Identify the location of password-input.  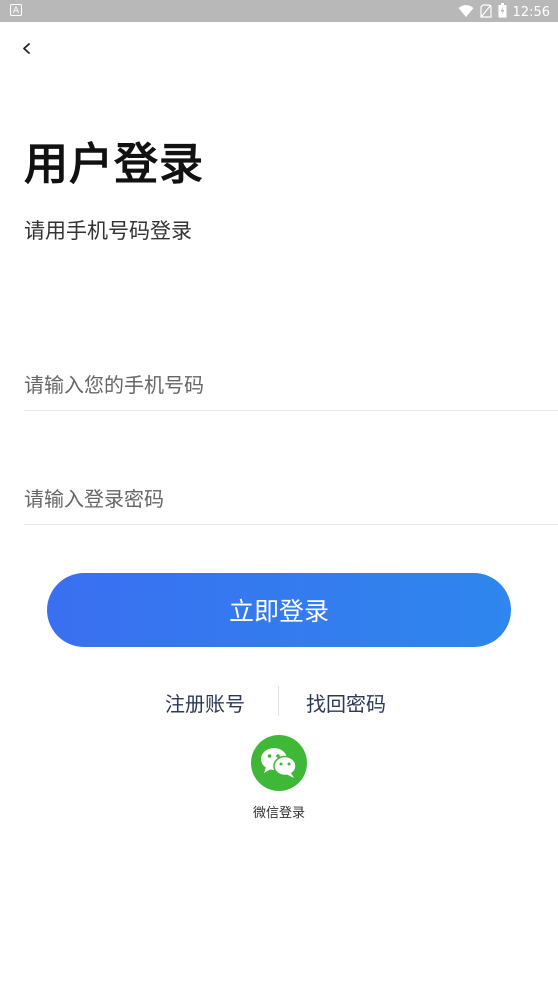
(291, 499).